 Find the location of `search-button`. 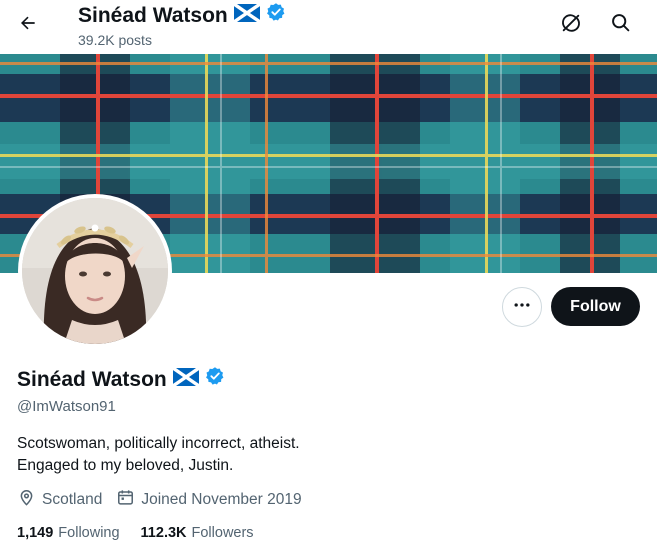

search-button is located at coordinates (620, 25).